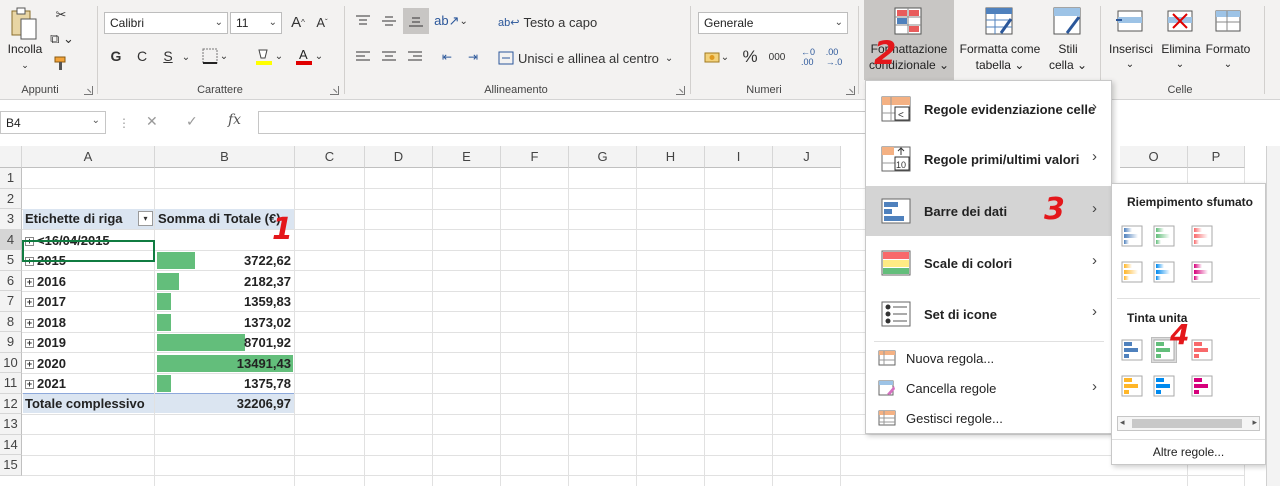 The width and height of the screenshot is (1280, 486). I want to click on increase-decimal-icon: ←0.00, so click(808, 57).